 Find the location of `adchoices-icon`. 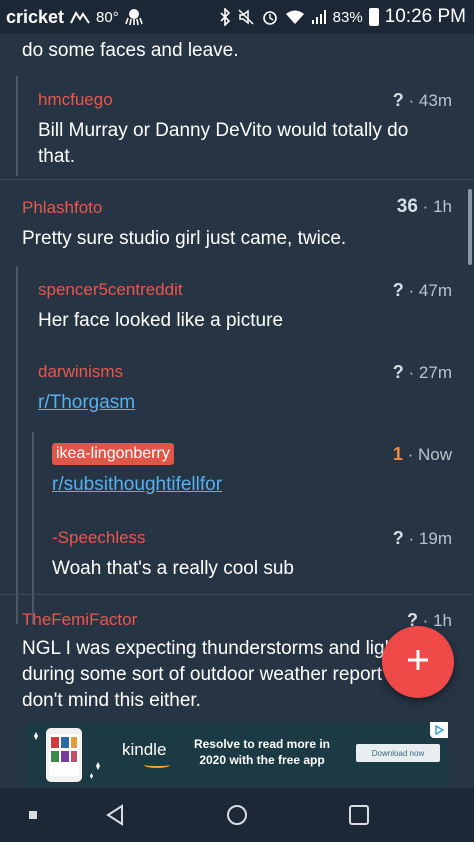

adchoices-icon is located at coordinates (439, 730).